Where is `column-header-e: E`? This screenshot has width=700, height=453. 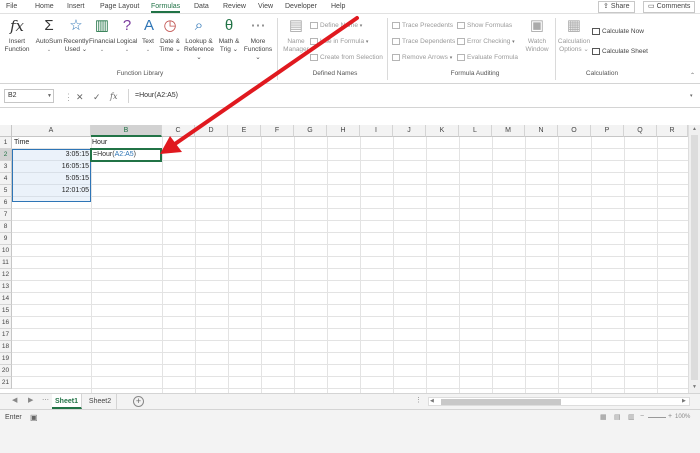
column-header-e: E is located at coordinates (244, 131).